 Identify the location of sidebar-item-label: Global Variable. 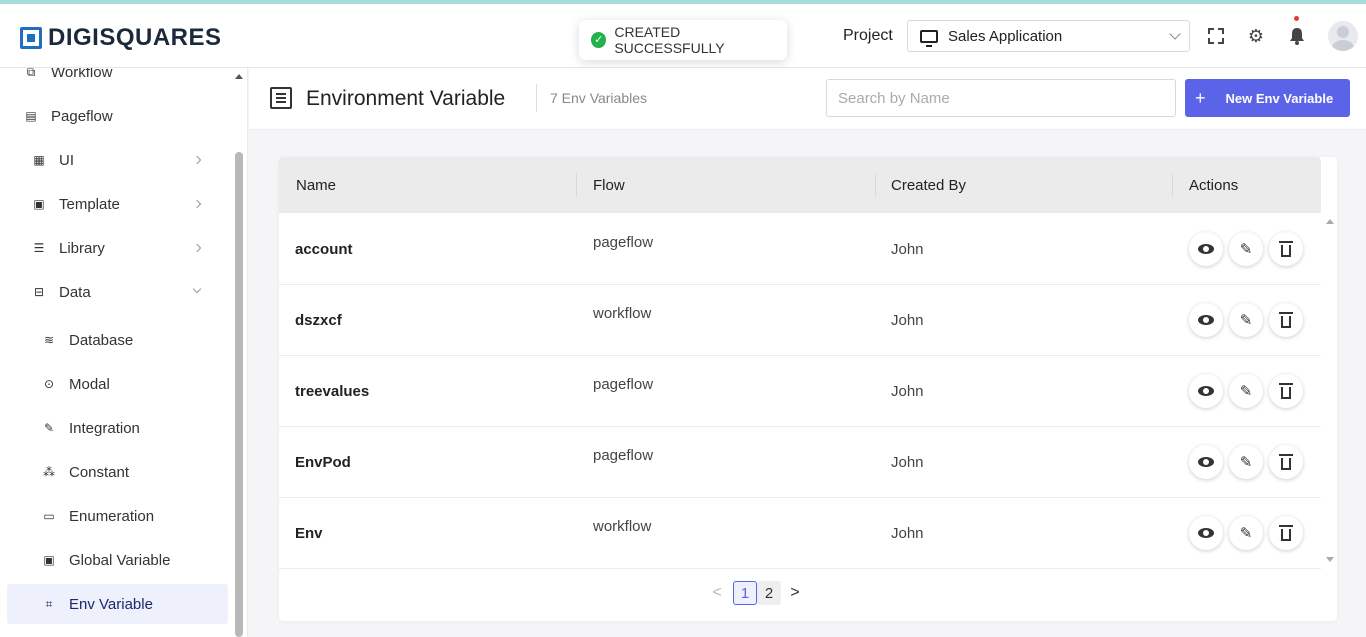
(120, 560).